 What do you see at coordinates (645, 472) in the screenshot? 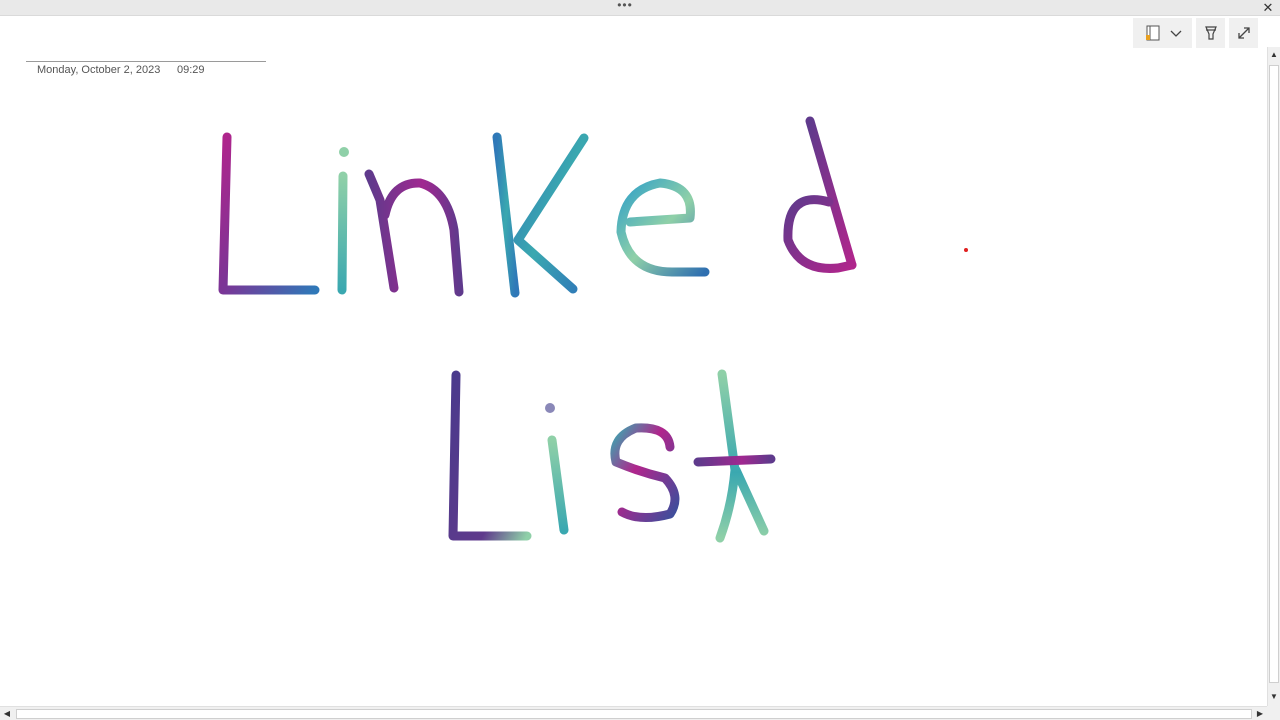
I see `ink-stroke-s` at bounding box center [645, 472].